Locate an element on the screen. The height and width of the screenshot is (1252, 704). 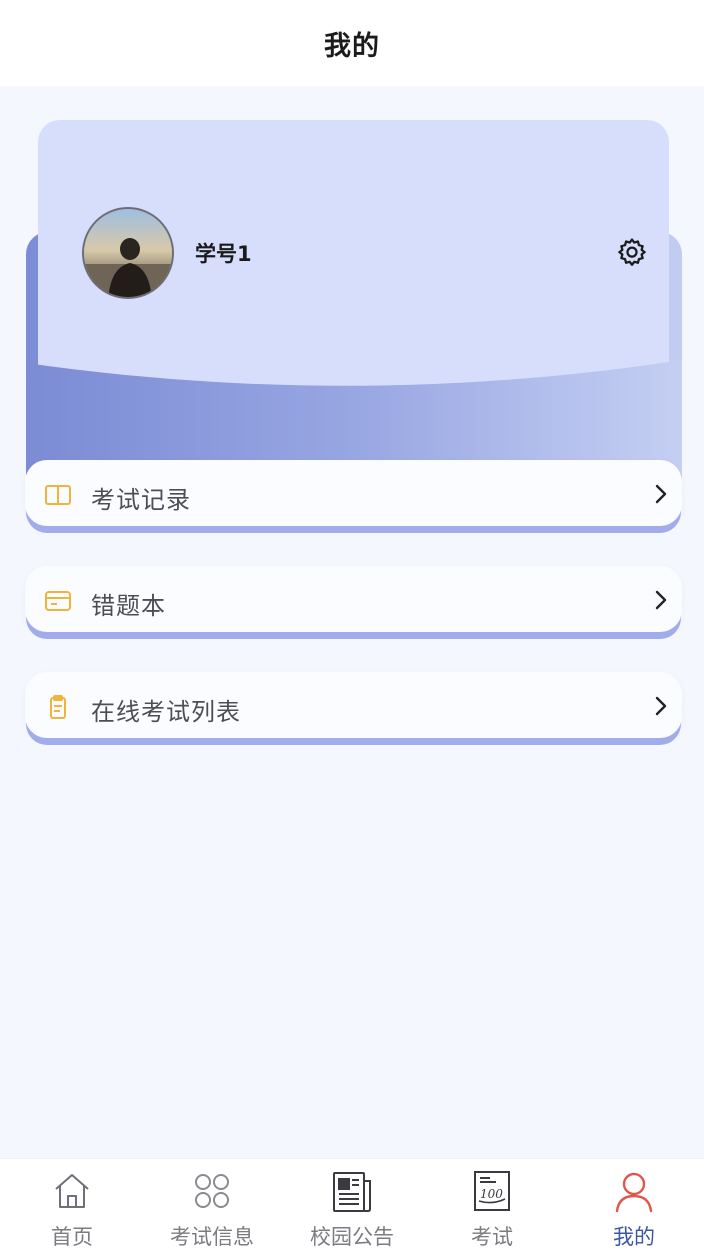
tab-exam-info: 考试信息 is located at coordinates (212, 1205).